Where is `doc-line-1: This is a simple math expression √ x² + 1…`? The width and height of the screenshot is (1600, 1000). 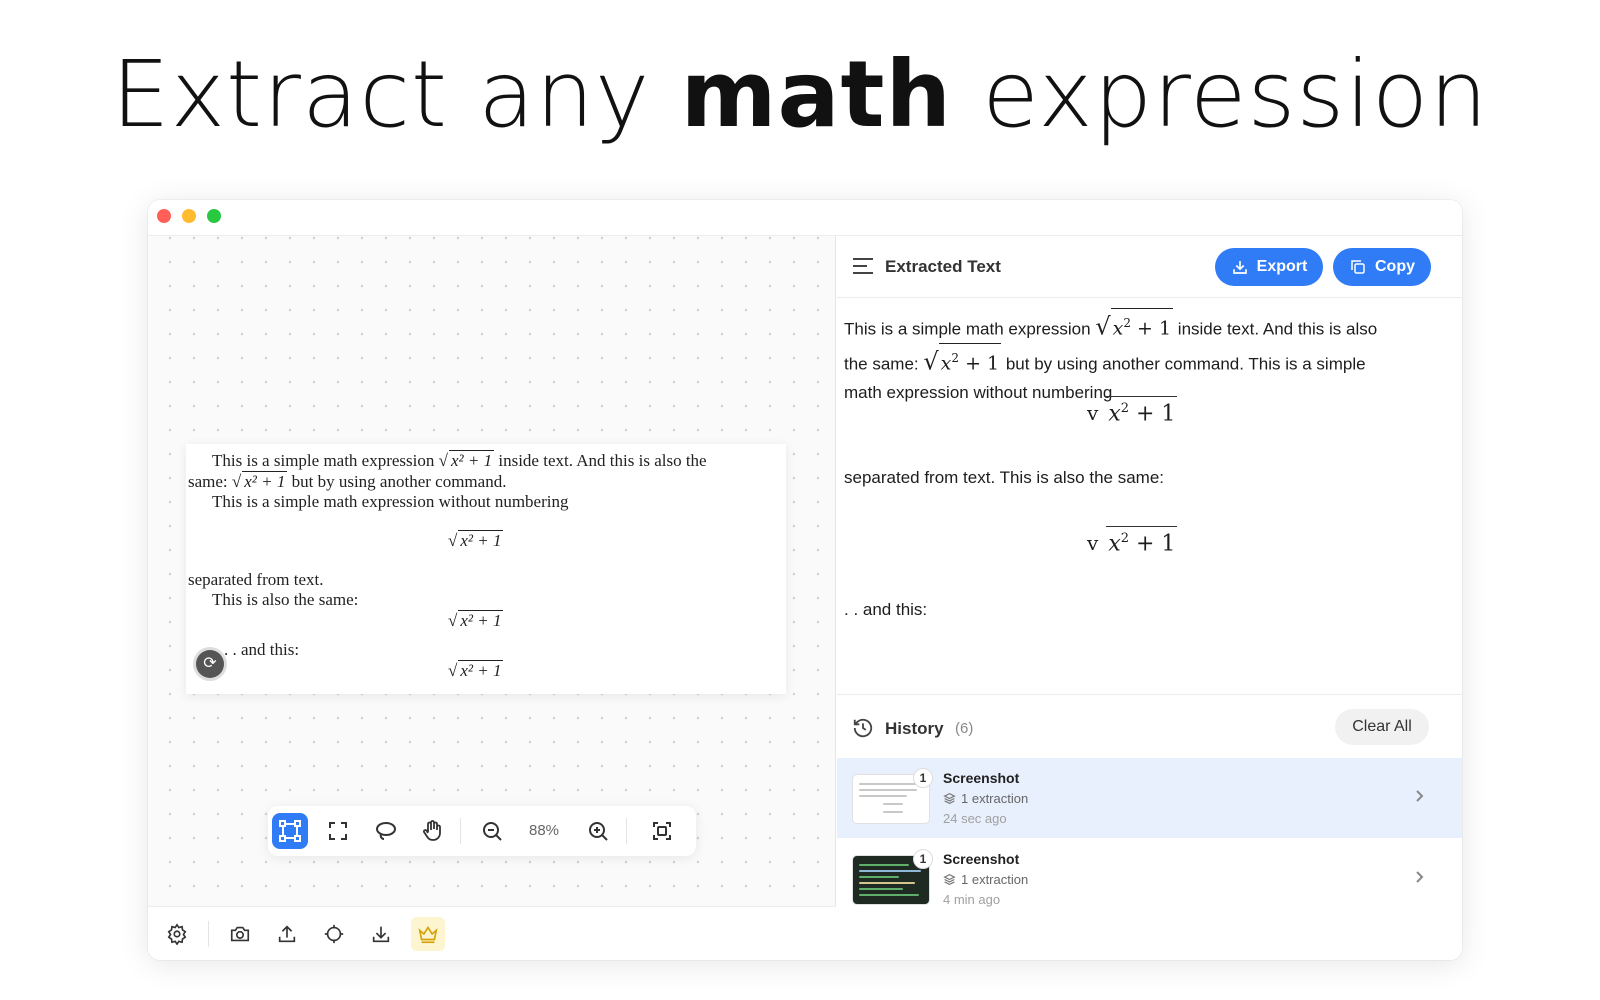 doc-line-1: This is a simple math expression √ x² + 1… is located at coordinates (459, 460).